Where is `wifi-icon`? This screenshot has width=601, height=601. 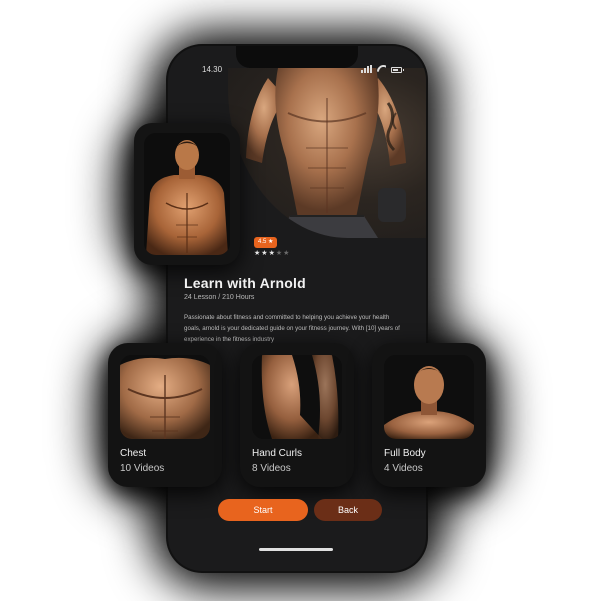 wifi-icon is located at coordinates (381, 68).